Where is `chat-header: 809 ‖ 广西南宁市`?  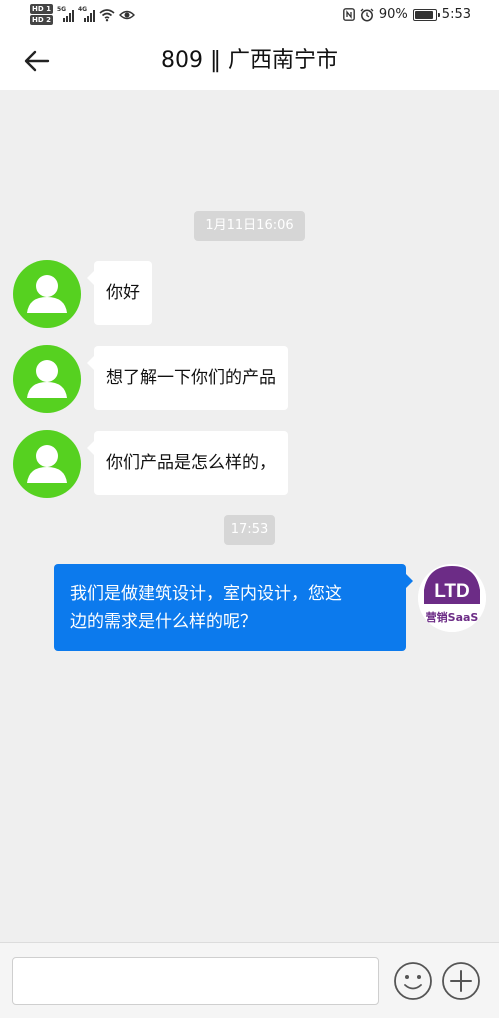
chat-header: 809 ‖ 广西南宁市 is located at coordinates (249, 61).